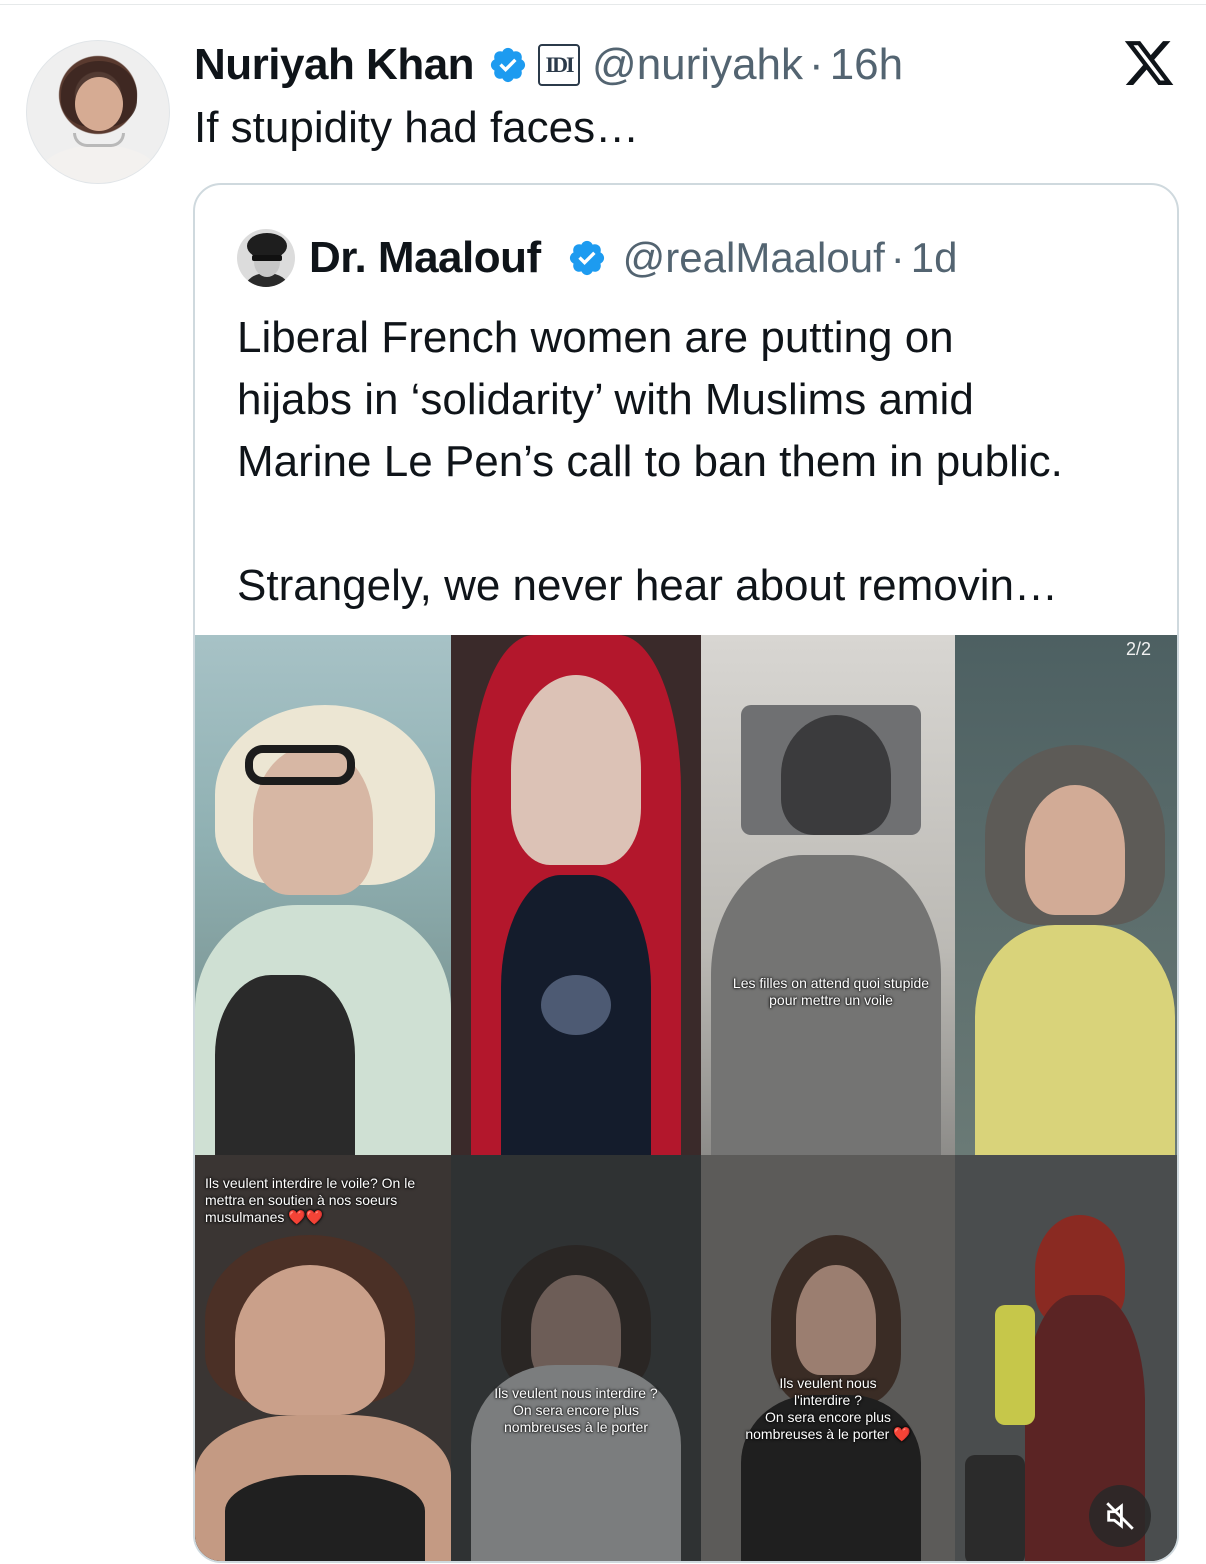  I want to click on top-divider, so click(603, 4).